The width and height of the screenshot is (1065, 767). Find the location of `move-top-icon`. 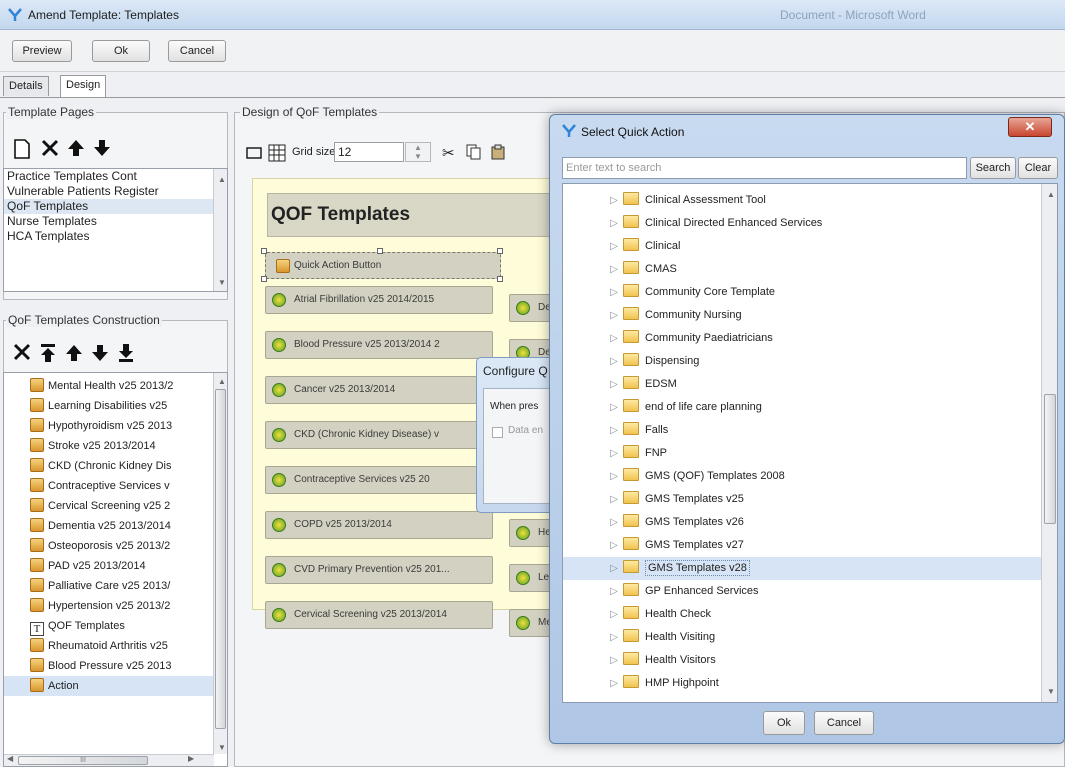

move-top-icon is located at coordinates (48, 355).